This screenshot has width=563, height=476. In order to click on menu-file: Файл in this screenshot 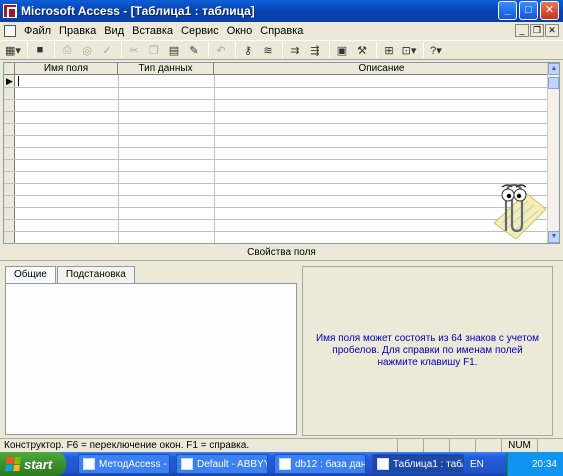, I will do `click(37, 31)`.